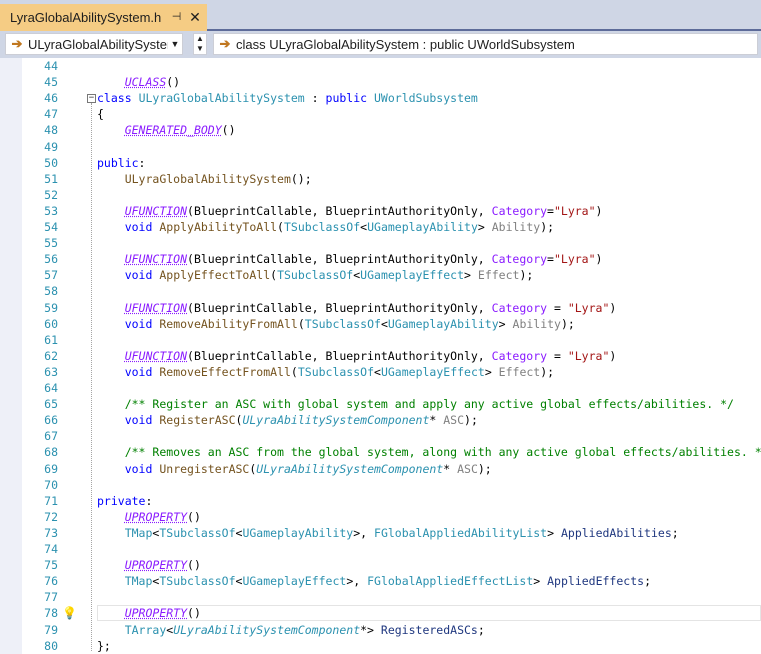 The height and width of the screenshot is (654, 761). Describe the element at coordinates (380, 549) in the screenshot. I see `code-line: 74` at that location.